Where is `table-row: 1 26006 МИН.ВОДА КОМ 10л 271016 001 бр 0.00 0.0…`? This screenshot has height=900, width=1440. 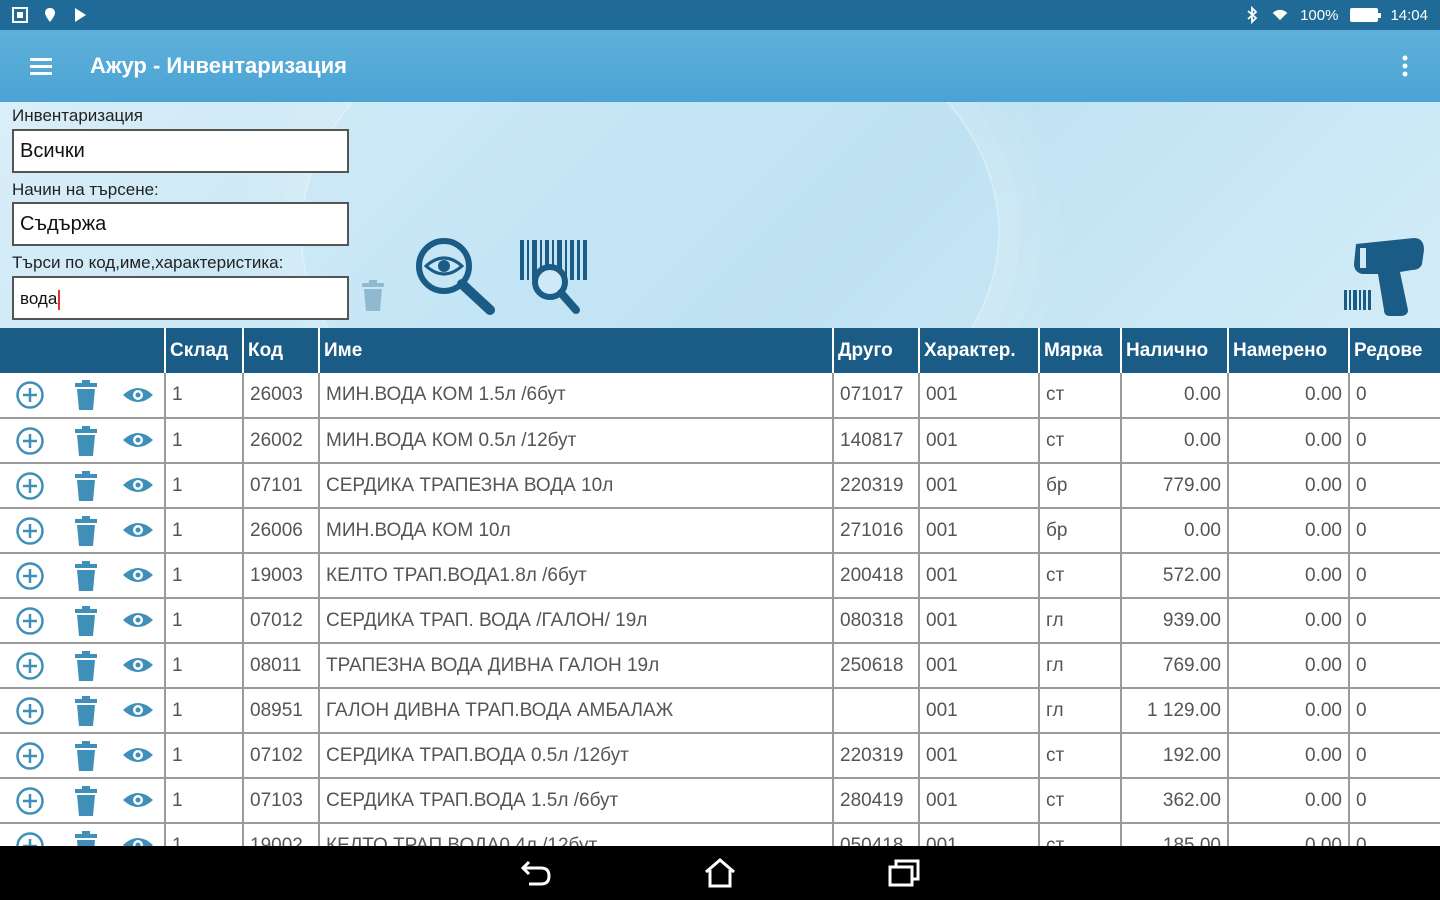
table-row: 1 26006 МИН.ВОДА КОМ 10л 271016 001 бр 0.00 0.0… is located at coordinates (720, 531).